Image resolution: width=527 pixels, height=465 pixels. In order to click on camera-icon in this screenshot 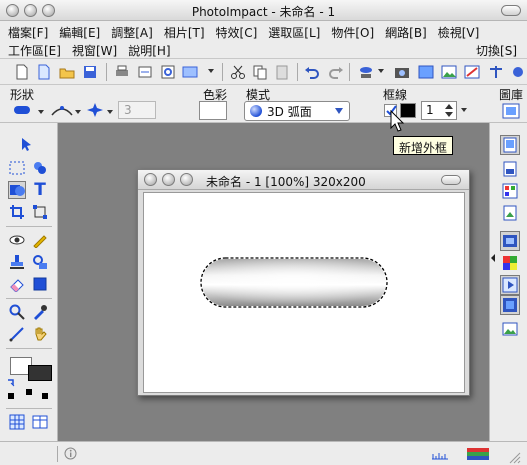, I will do `click(402, 72)`.